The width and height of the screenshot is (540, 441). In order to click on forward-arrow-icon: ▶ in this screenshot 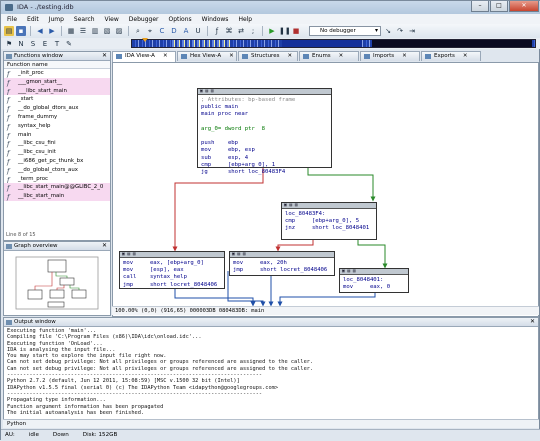, I will do `click(52, 31)`.